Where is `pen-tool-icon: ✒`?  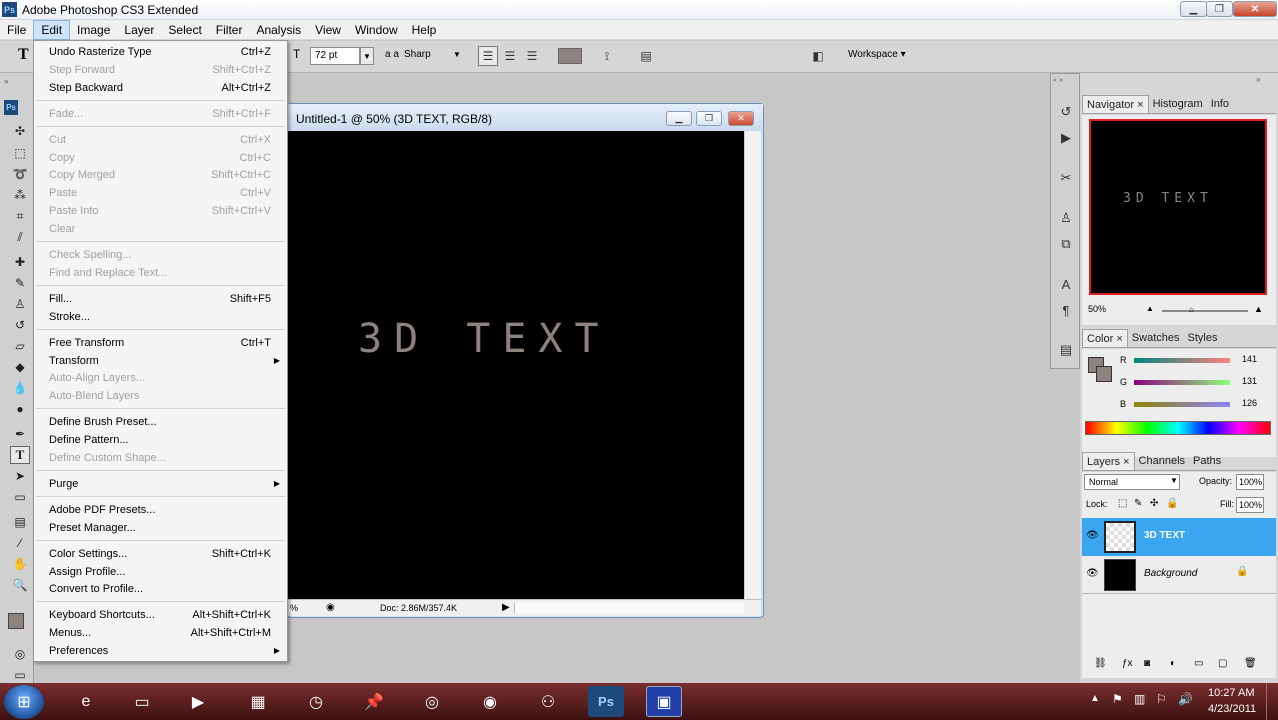 pen-tool-icon: ✒ is located at coordinates (20, 434).